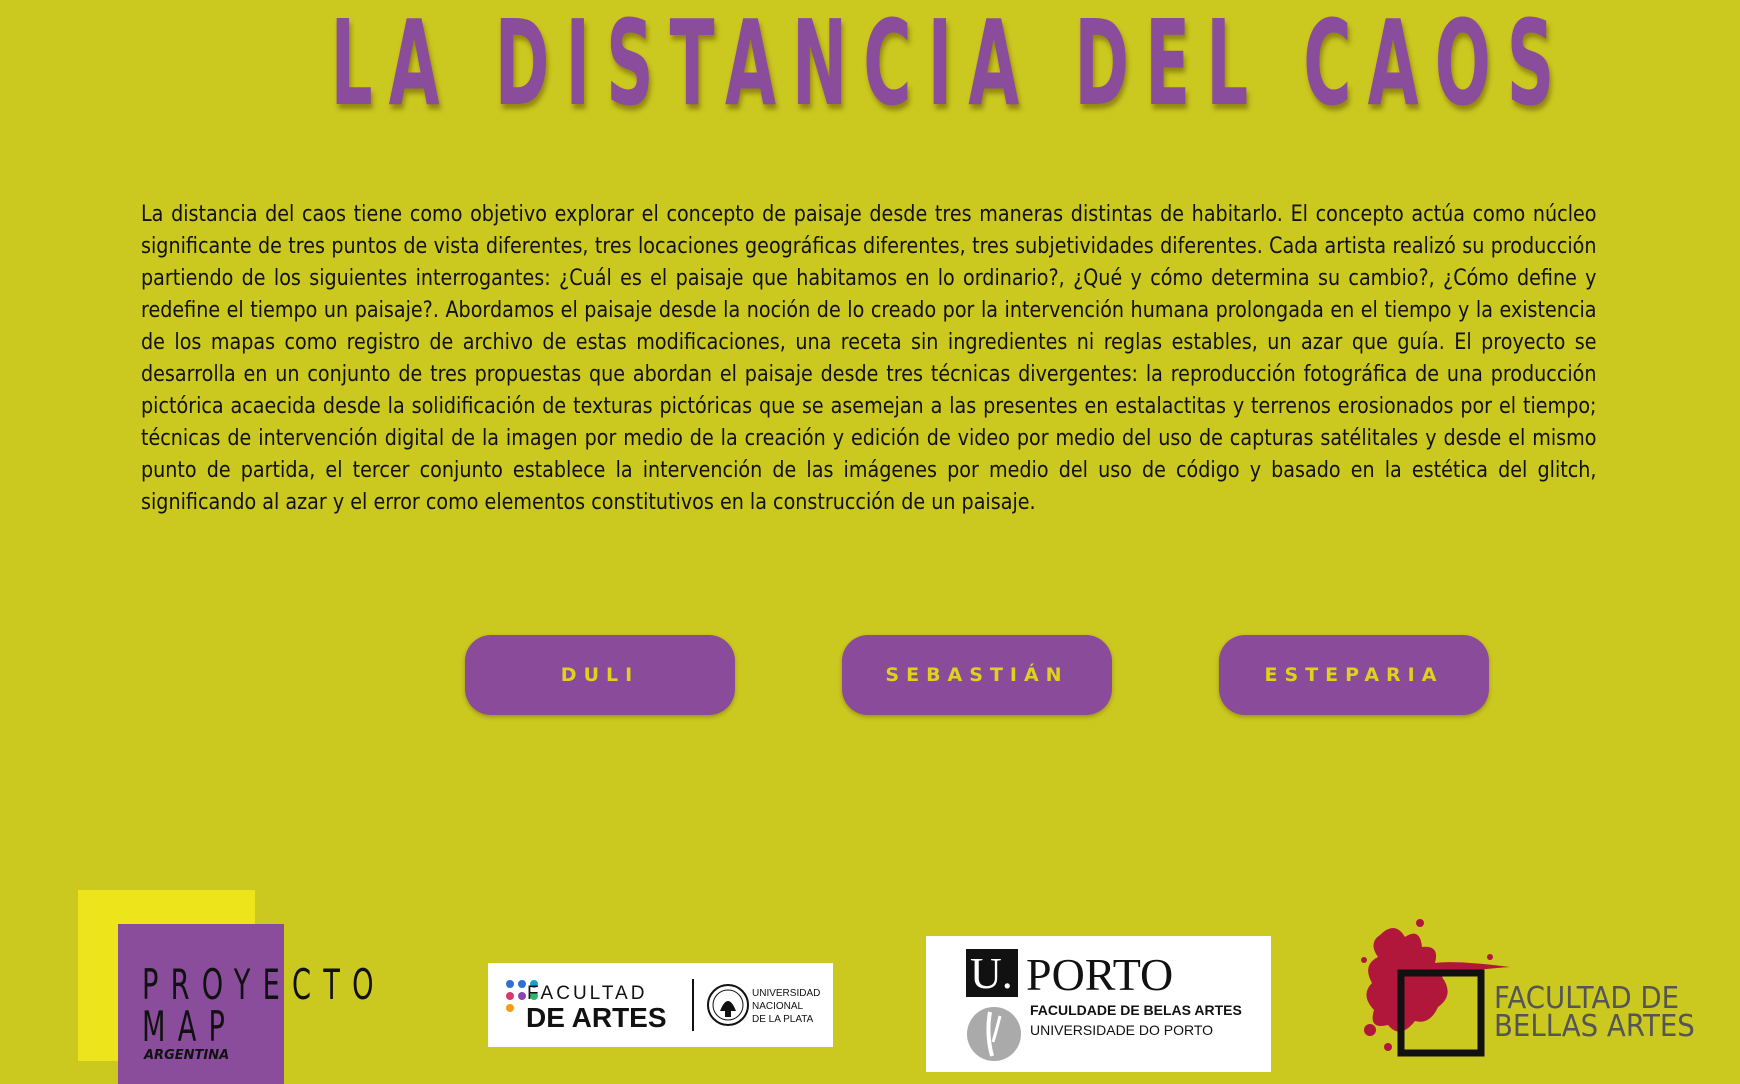 The width and height of the screenshot is (1740, 1084). I want to click on belas-artes-circle-icon, so click(994, 1034).